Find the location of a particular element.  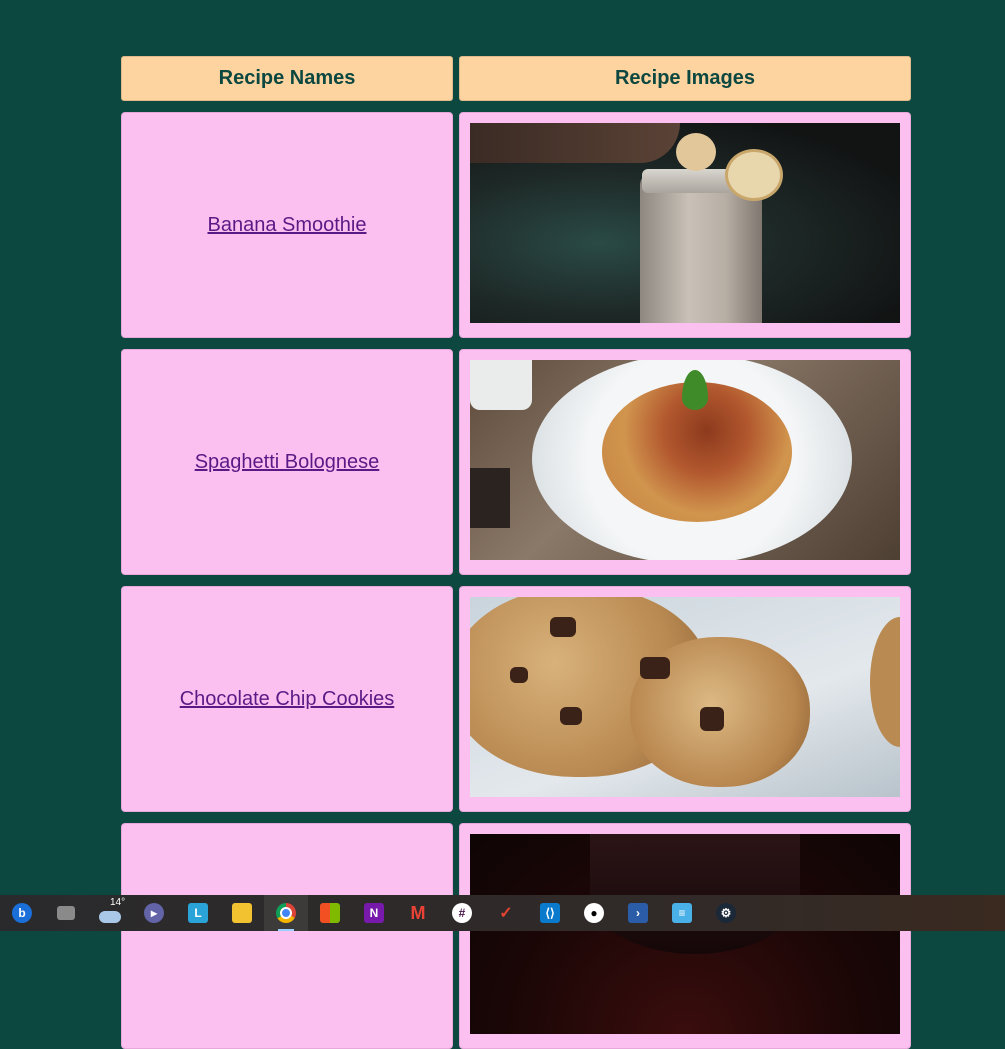

weather-temp: 14° is located at coordinates (118, 902).